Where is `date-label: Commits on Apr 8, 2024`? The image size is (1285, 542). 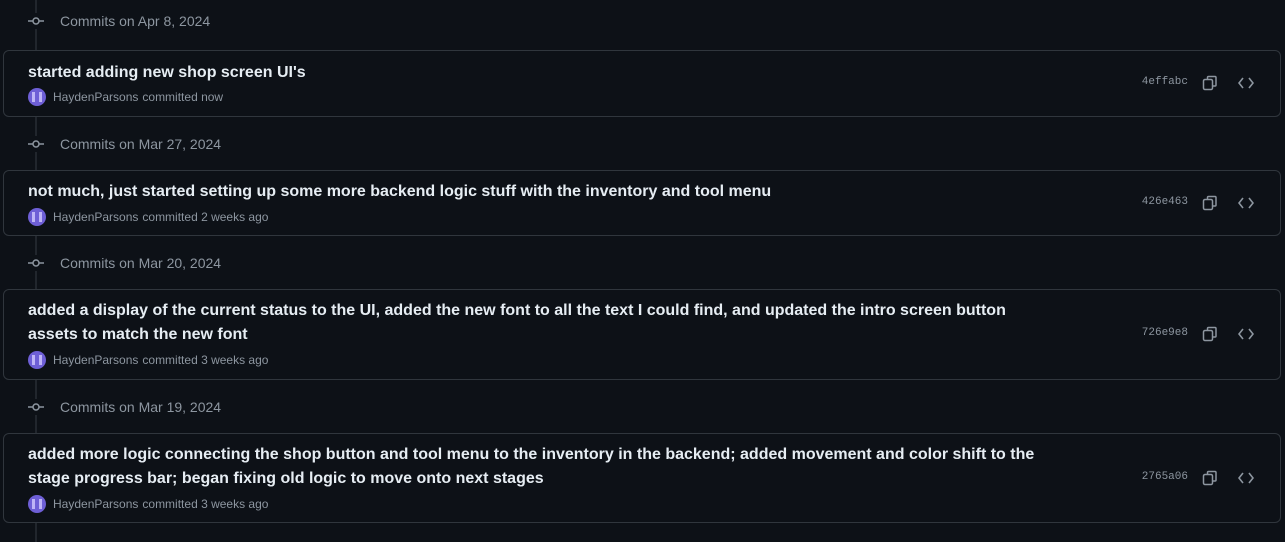 date-label: Commits on Apr 8, 2024 is located at coordinates (135, 21).